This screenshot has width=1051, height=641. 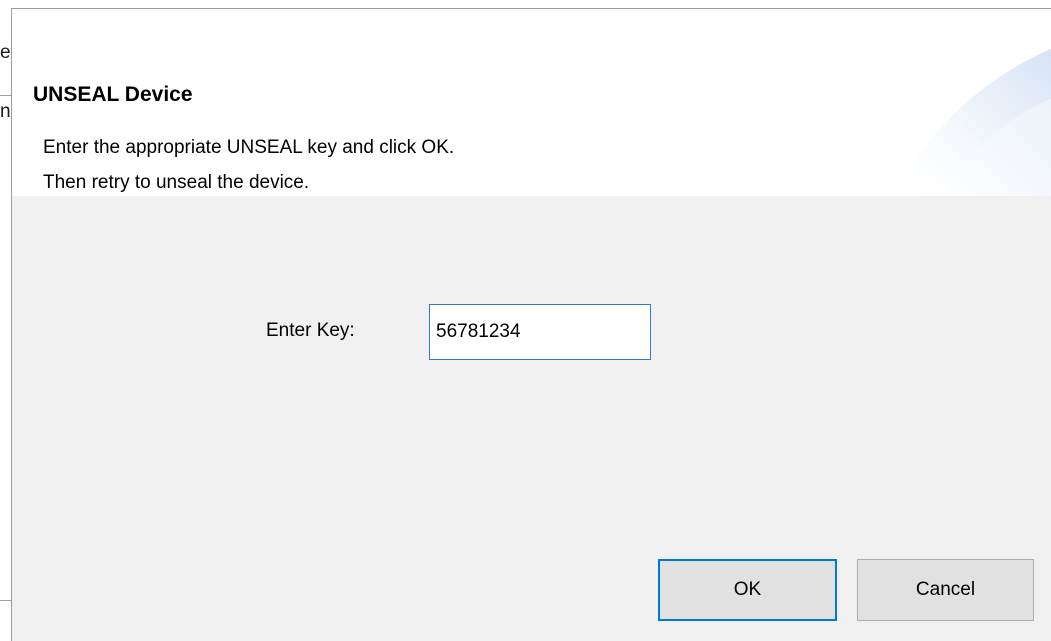 What do you see at coordinates (176, 182) in the screenshot?
I see `dialog-description-line-2: Then retry to unseal the device.` at bounding box center [176, 182].